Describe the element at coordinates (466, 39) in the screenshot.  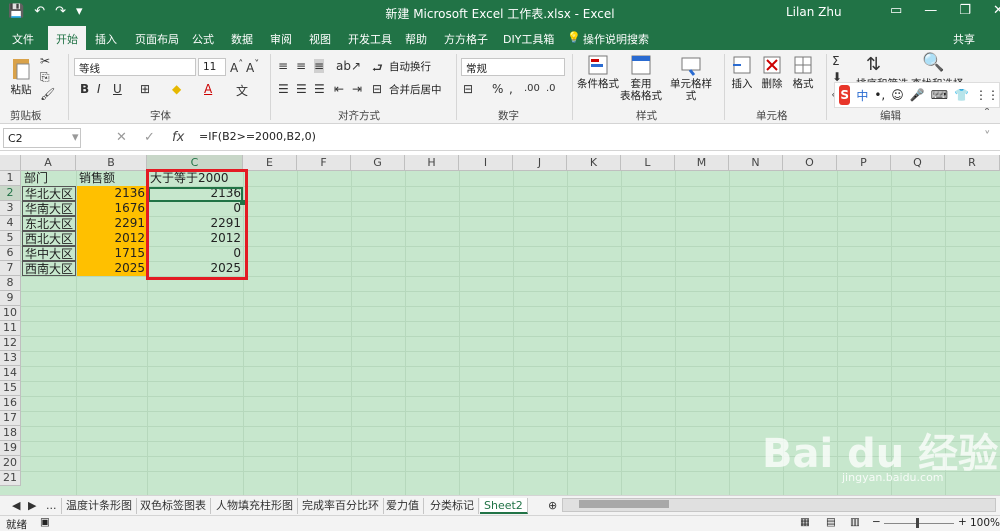
I see `tab-fangfang: 方方格子` at that location.